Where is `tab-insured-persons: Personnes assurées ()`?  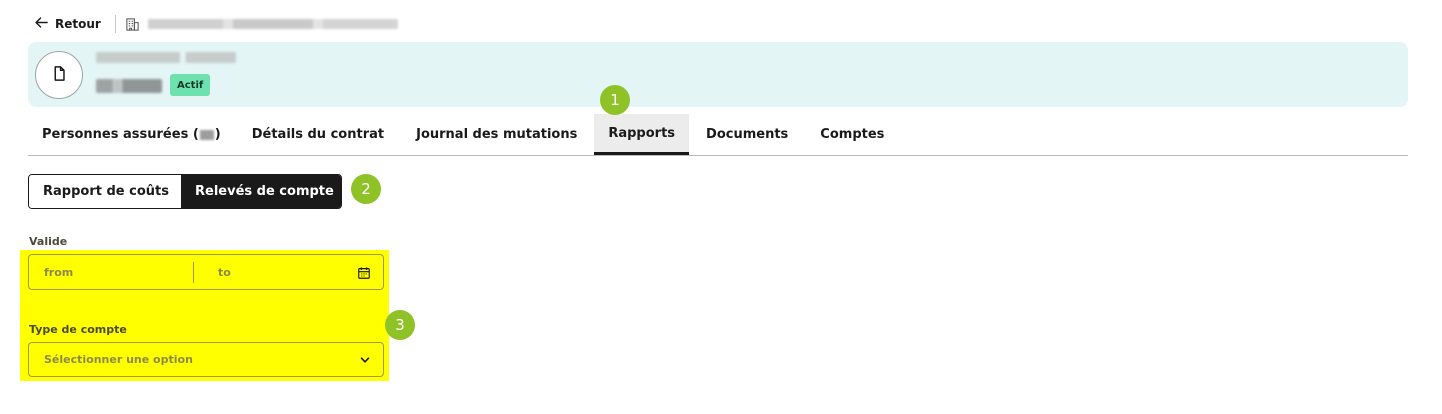
tab-insured-persons: Personnes assurées () is located at coordinates (131, 134).